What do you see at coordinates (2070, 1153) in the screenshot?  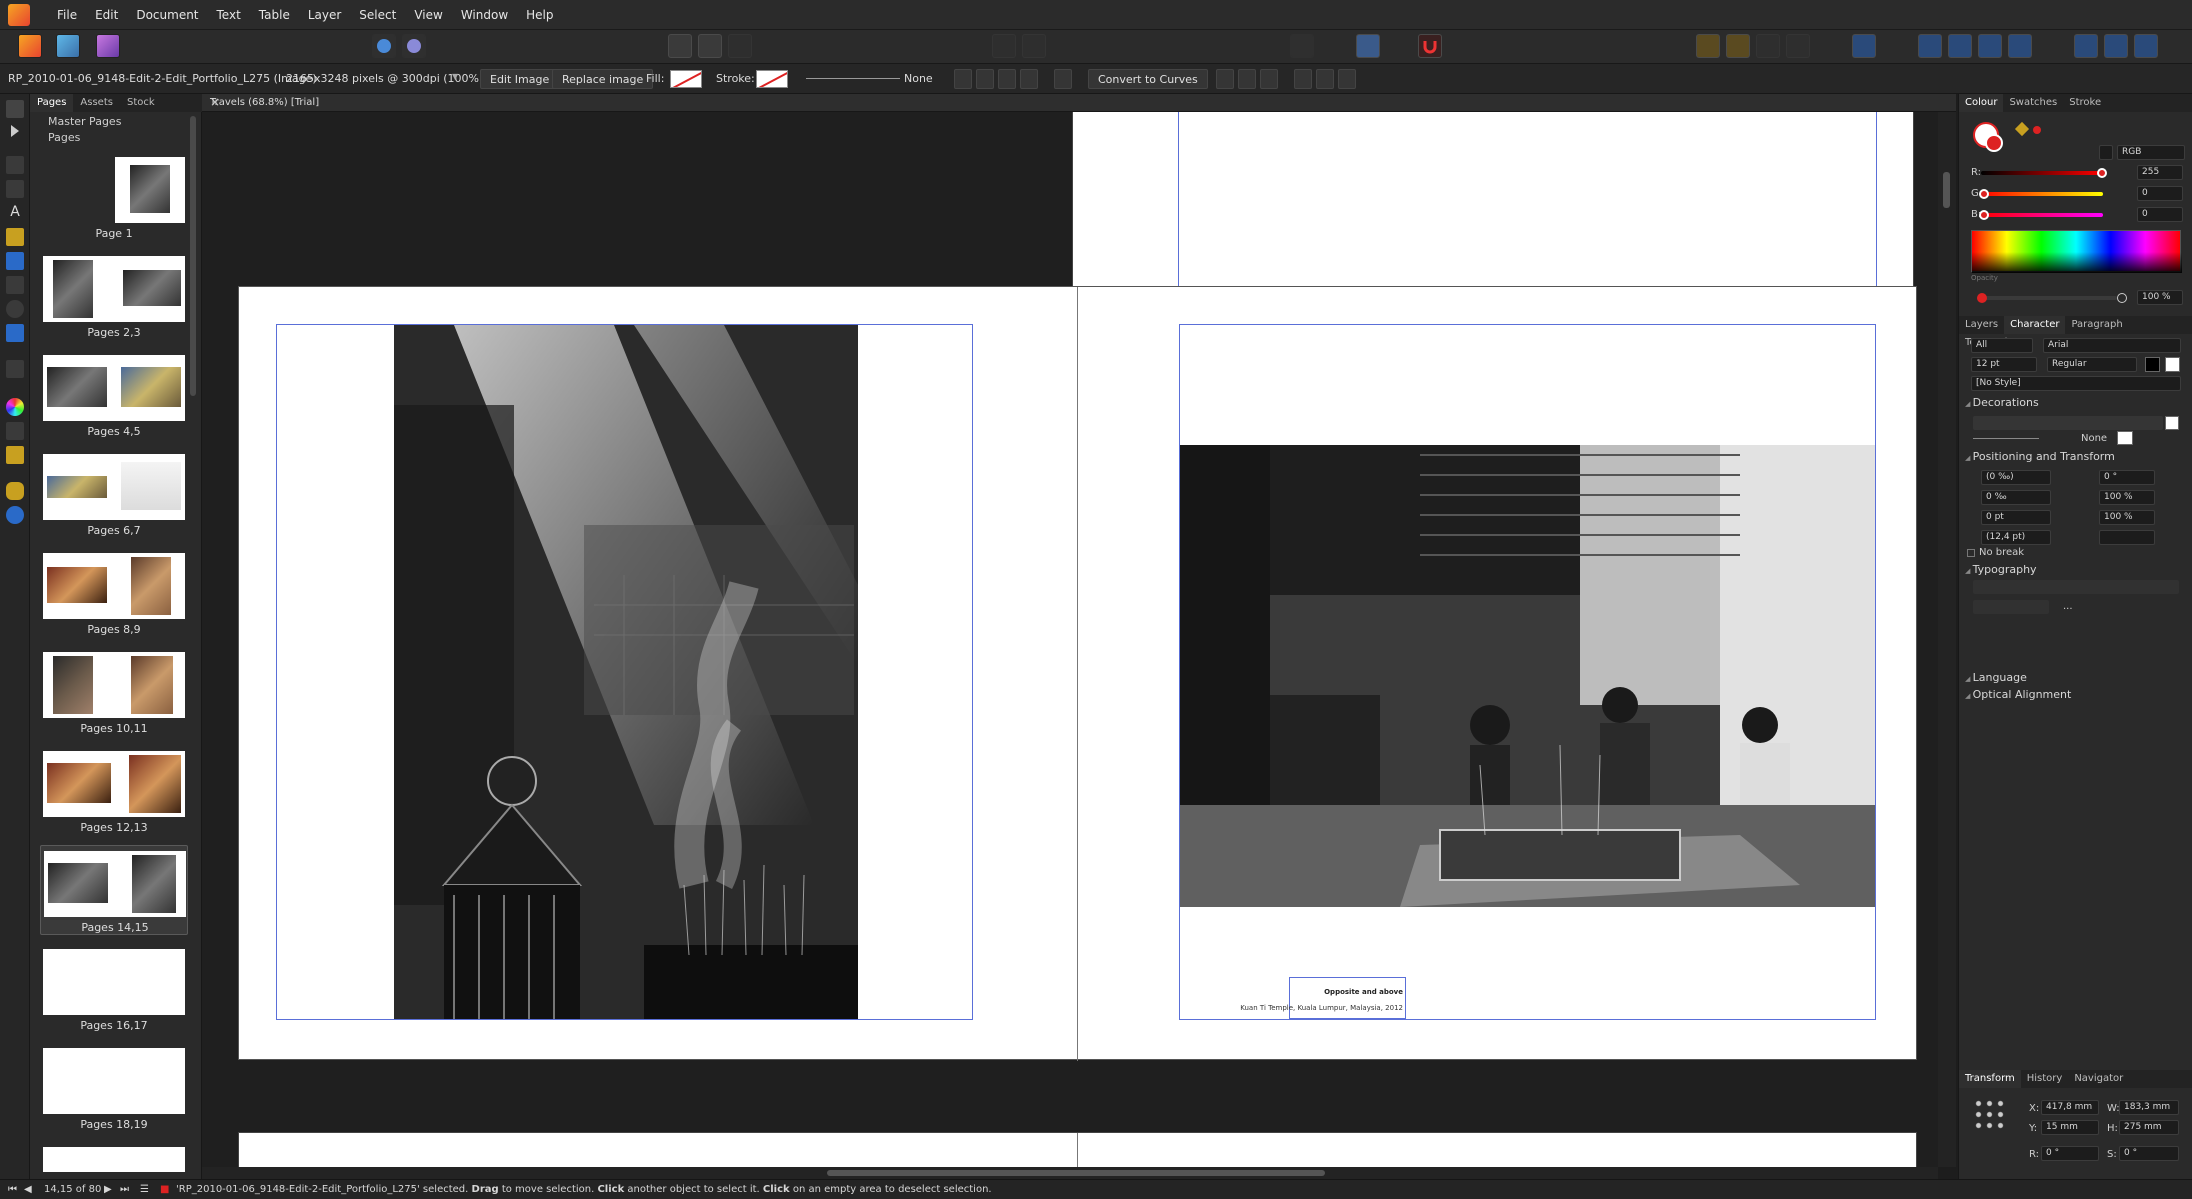 I see `rotation-field: 0 °` at bounding box center [2070, 1153].